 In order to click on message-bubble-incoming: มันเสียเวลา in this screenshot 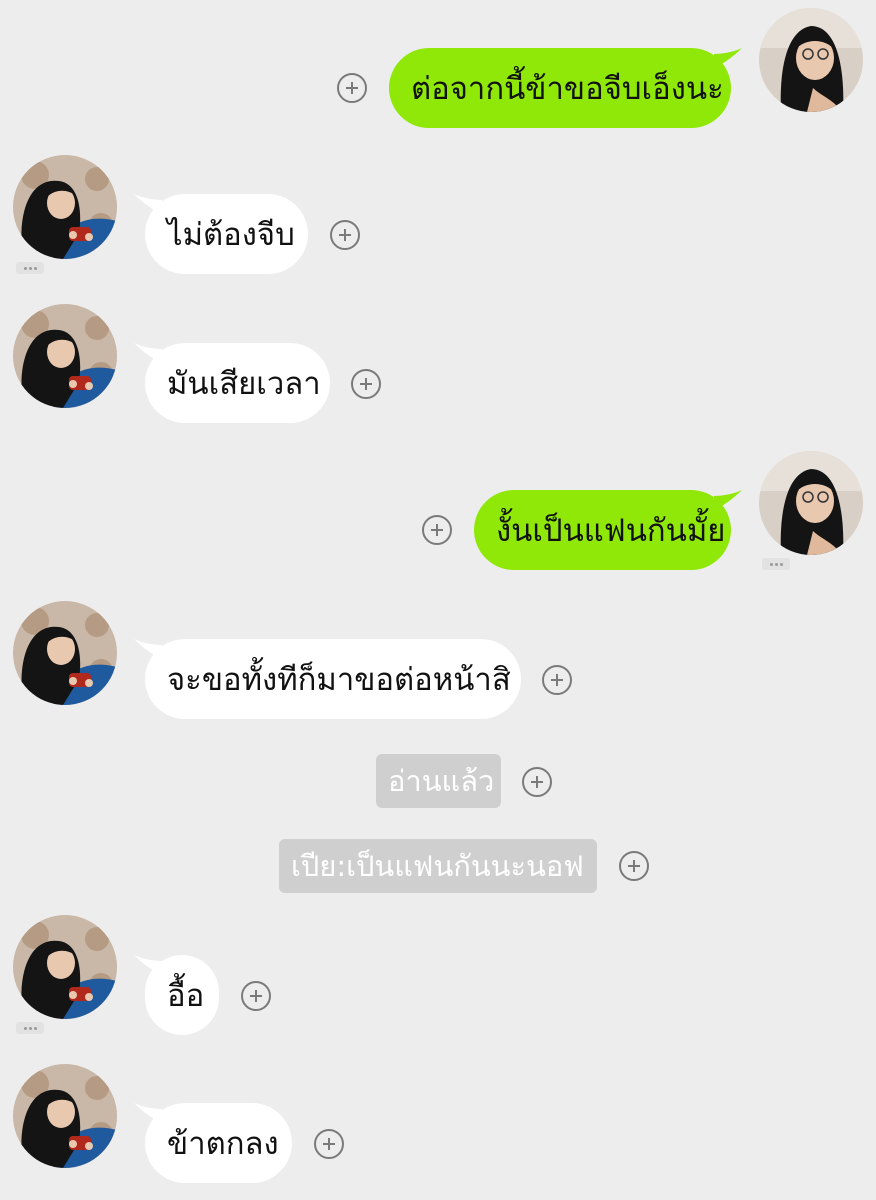, I will do `click(237, 383)`.